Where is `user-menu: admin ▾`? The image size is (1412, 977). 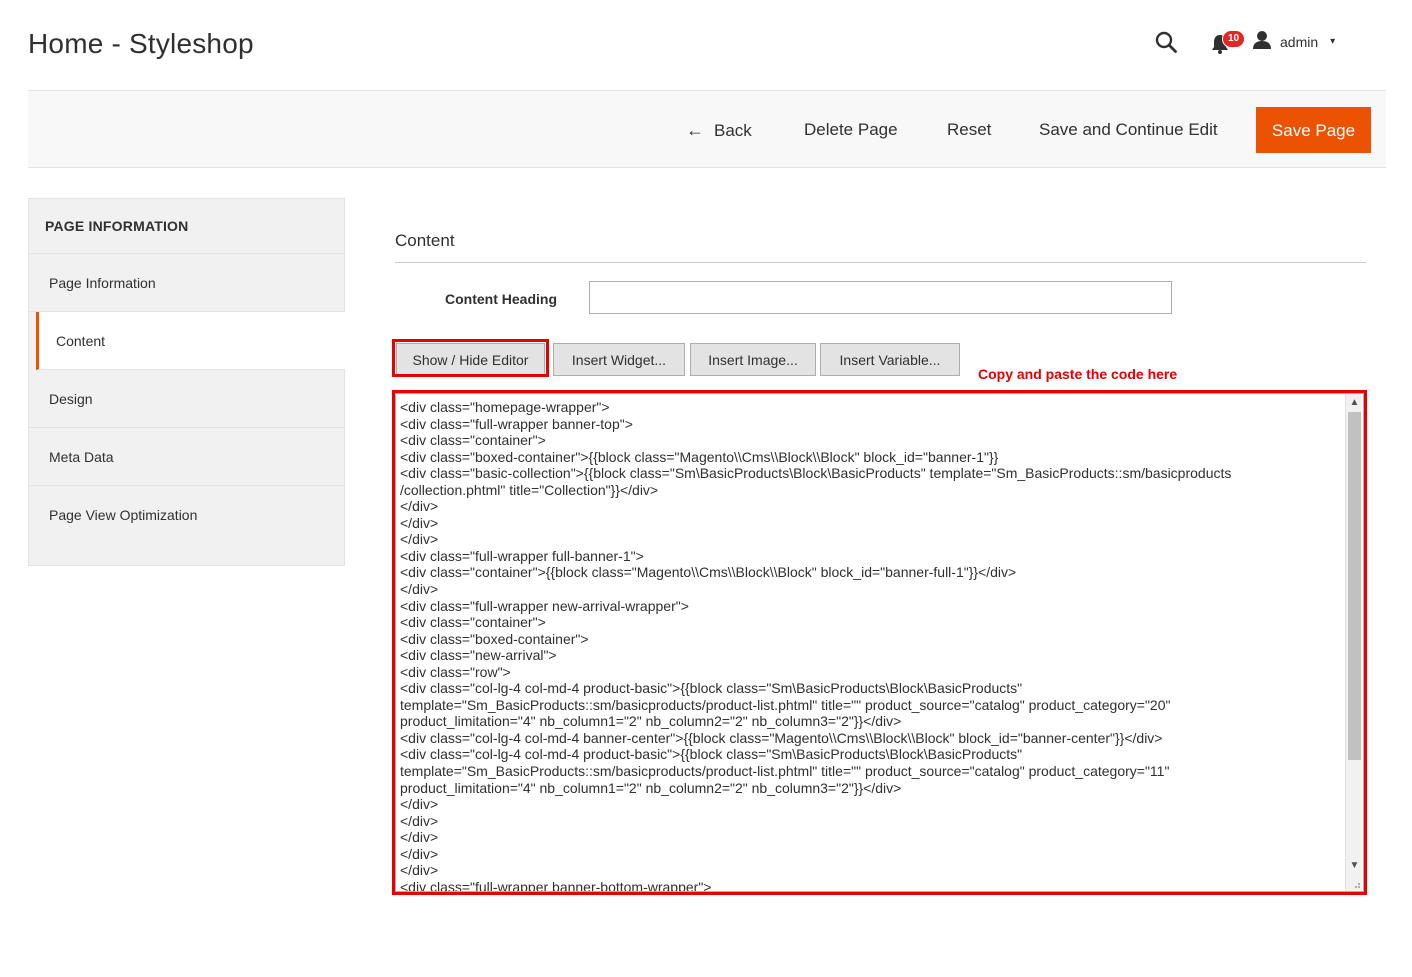 user-menu: admin ▾ is located at coordinates (1293, 41).